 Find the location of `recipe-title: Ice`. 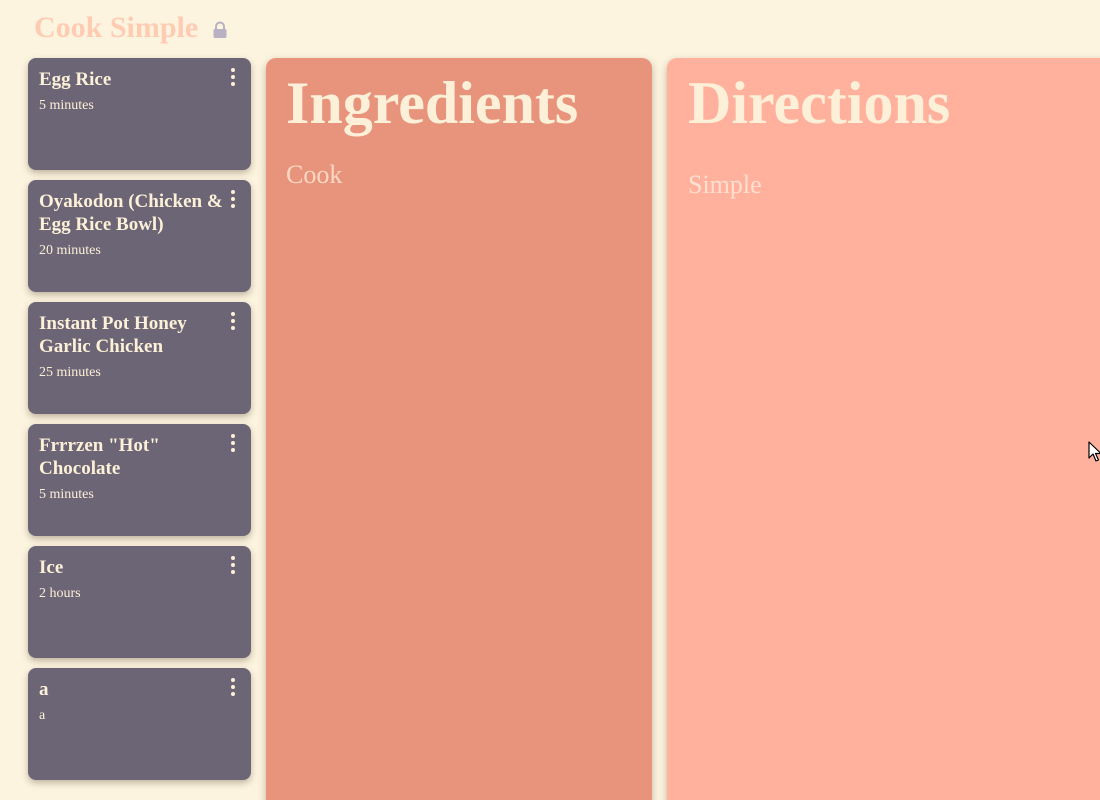

recipe-title: Ice is located at coordinates (51, 567).